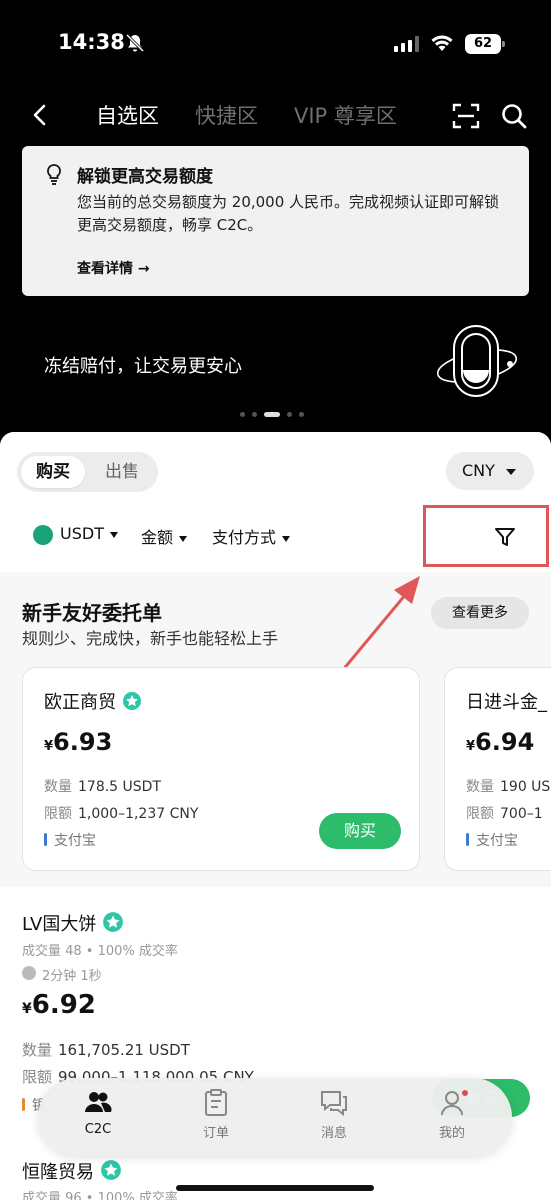 This screenshot has width=551, height=1200. Describe the element at coordinates (93, 701) in the screenshot. I see `merchant-name: 欧正商贸` at that location.